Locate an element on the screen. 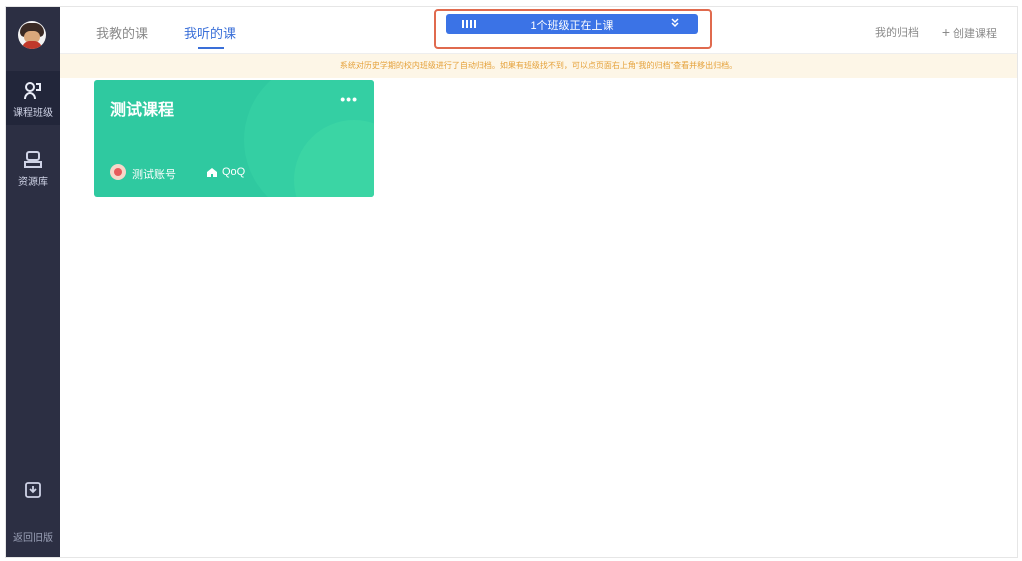 The width and height of the screenshot is (1022, 561). owner-avatar is located at coordinates (118, 172).